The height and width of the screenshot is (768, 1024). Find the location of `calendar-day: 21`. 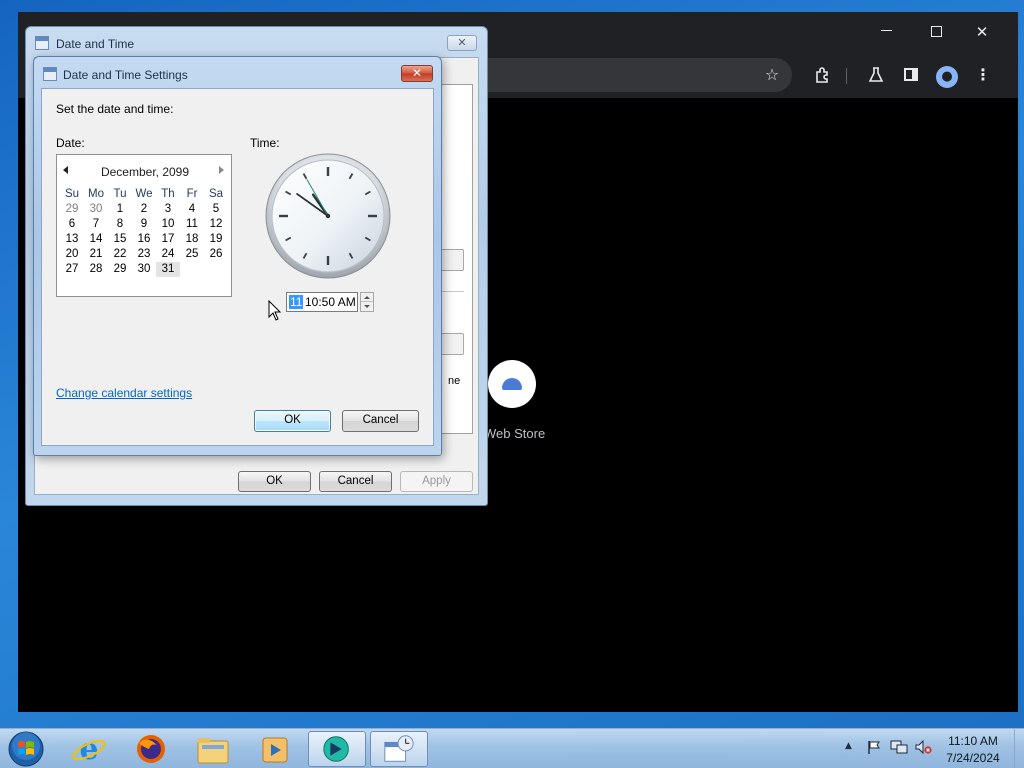

calendar-day: 21 is located at coordinates (96, 254).